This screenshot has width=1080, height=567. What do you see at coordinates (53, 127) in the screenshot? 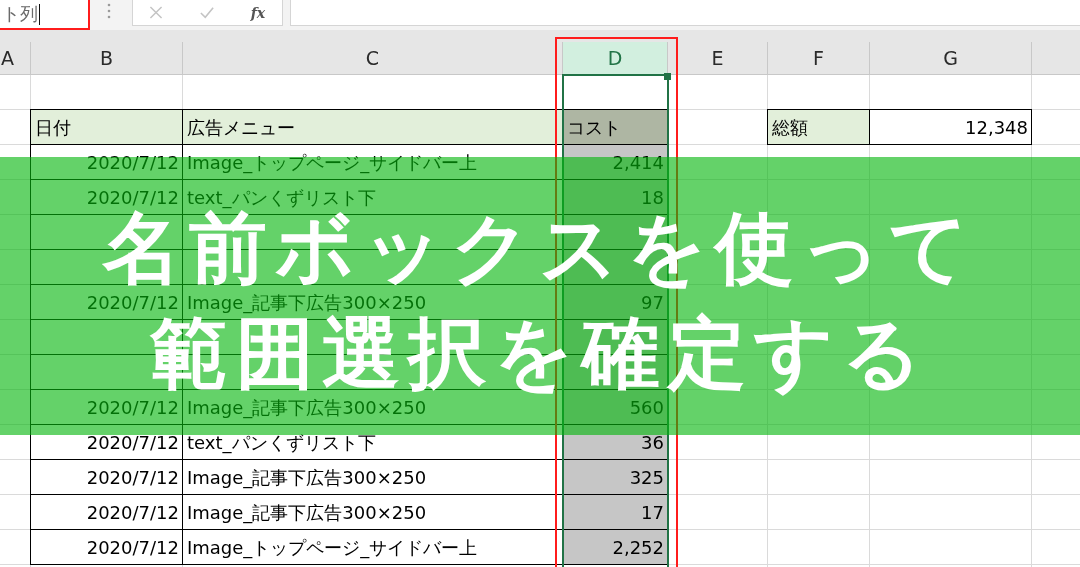
I see `table-heading: 日付` at bounding box center [53, 127].